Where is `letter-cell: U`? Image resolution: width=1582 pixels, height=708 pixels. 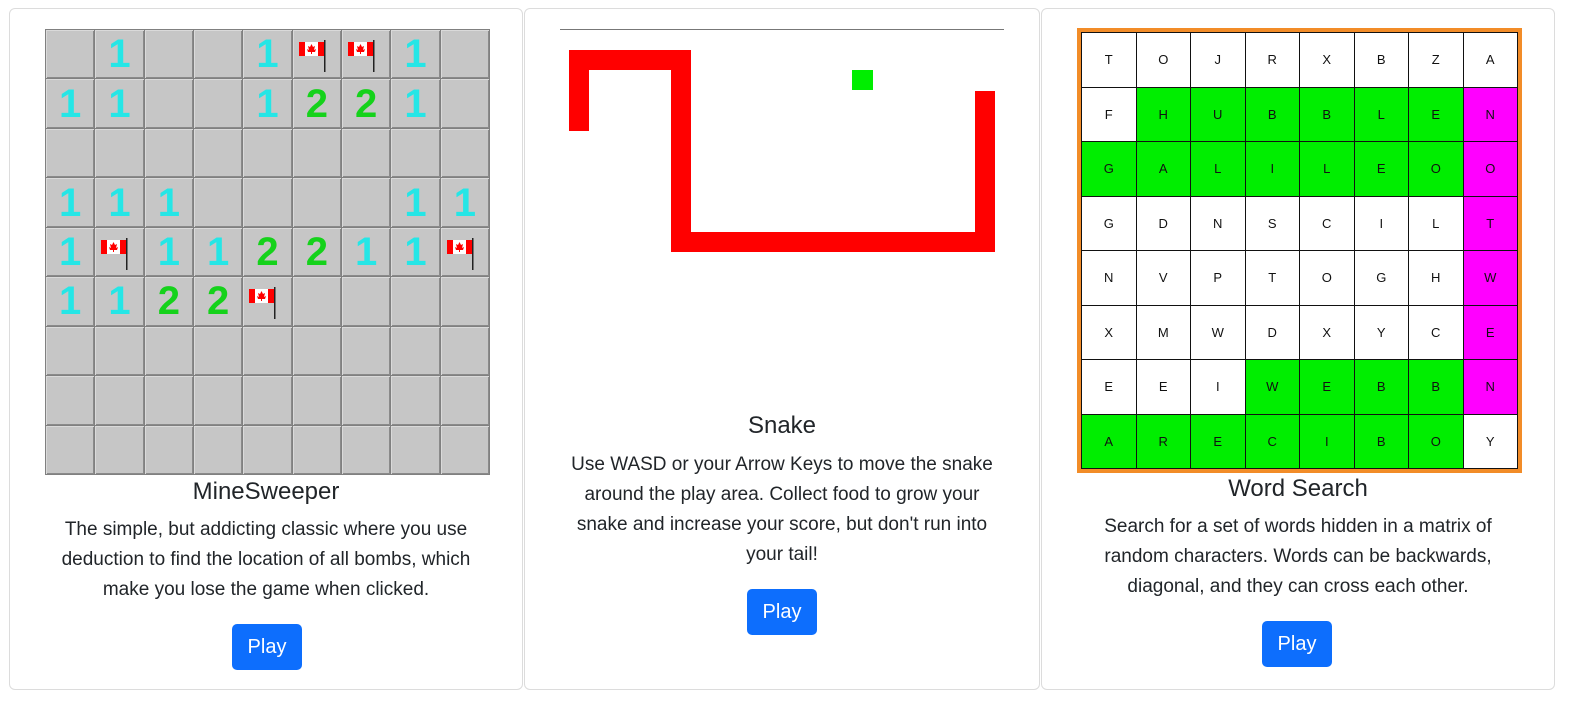
letter-cell: U is located at coordinates (1218, 114).